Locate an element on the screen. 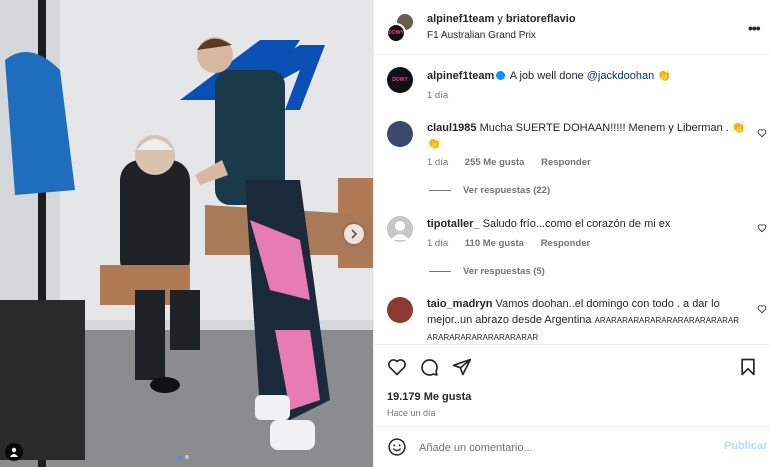 The height and width of the screenshot is (467, 770). like-heart-icon is located at coordinates (397, 367).